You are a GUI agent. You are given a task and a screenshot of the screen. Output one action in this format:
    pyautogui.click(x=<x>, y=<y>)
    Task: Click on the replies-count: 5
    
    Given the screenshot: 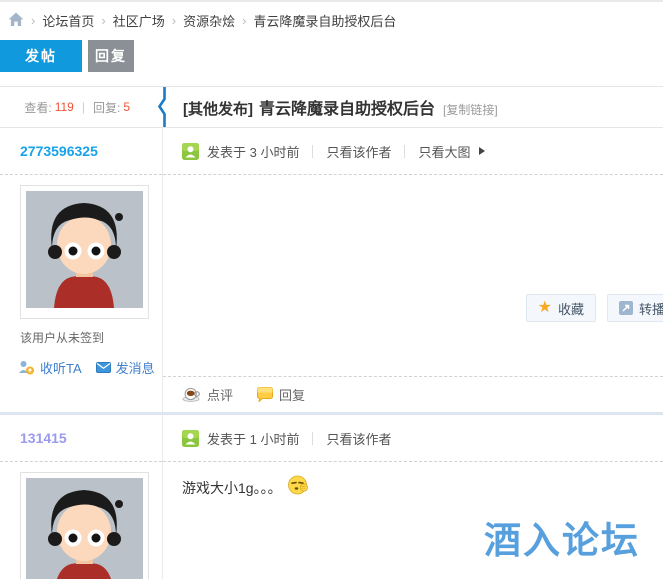 What is the action you would take?
    pyautogui.click(x=126, y=107)
    